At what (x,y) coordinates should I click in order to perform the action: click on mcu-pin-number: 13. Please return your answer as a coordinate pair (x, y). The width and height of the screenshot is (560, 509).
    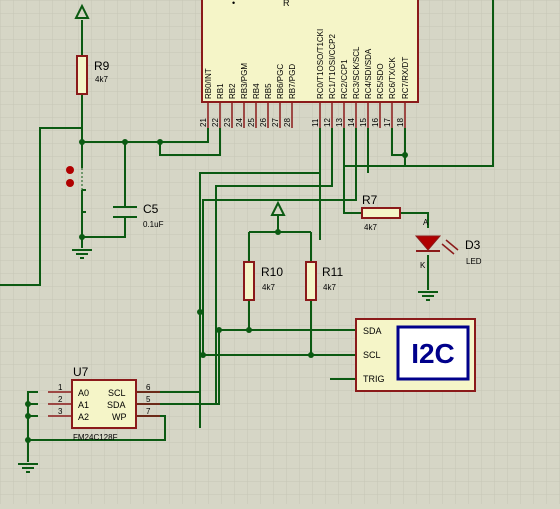
    Looking at the image, I should click on (339, 122).